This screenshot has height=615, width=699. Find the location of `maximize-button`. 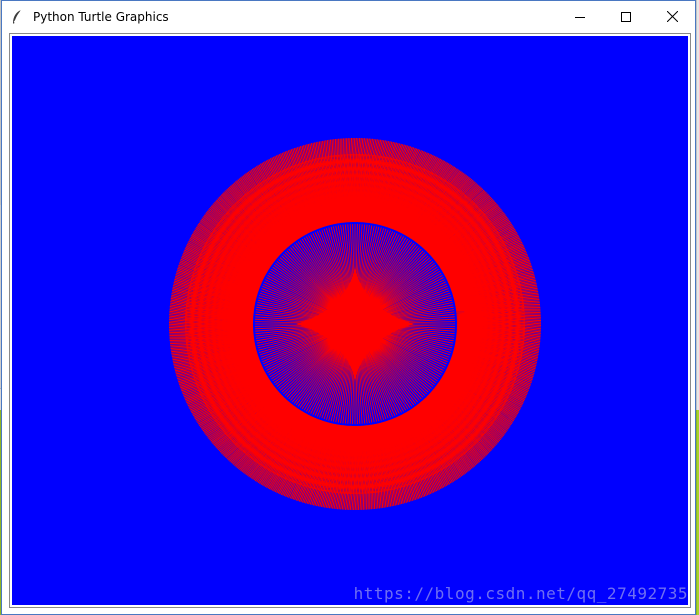

maximize-button is located at coordinates (626, 16).